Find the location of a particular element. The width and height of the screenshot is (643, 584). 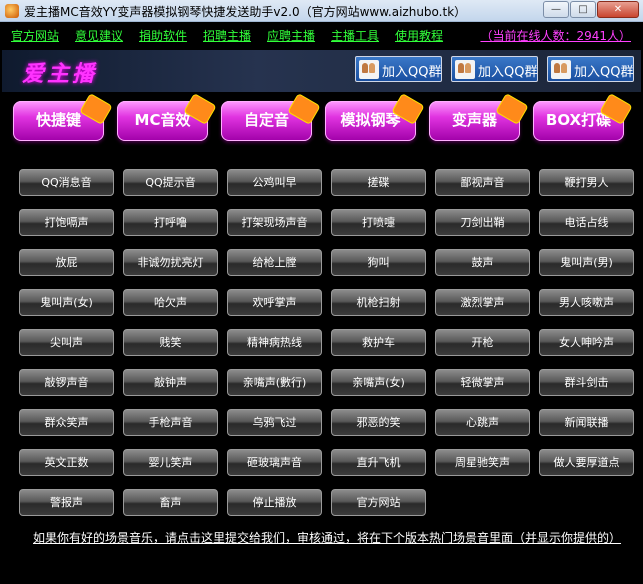

sound-button: 刀剑出鞘 is located at coordinates (482, 222).